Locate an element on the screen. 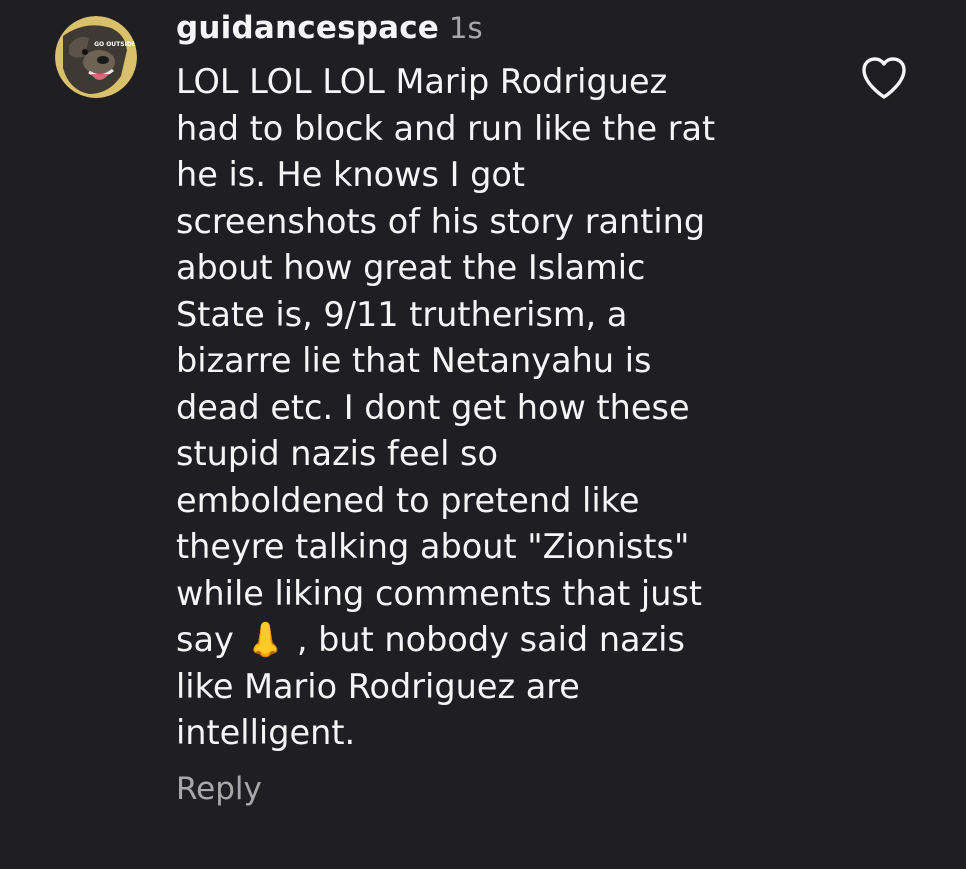 The height and width of the screenshot is (869, 966). comment-text-line: screenshots of his story ranting is located at coordinates (441, 221).